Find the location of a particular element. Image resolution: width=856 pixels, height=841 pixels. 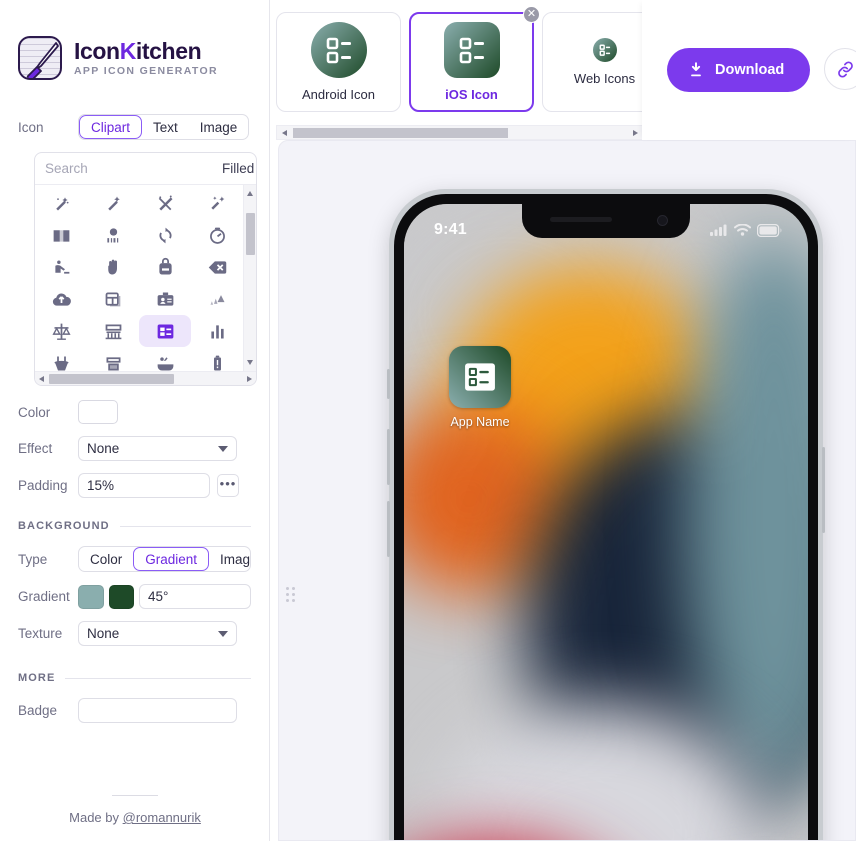

clipart-style-value: Filled is located at coordinates (238, 168).